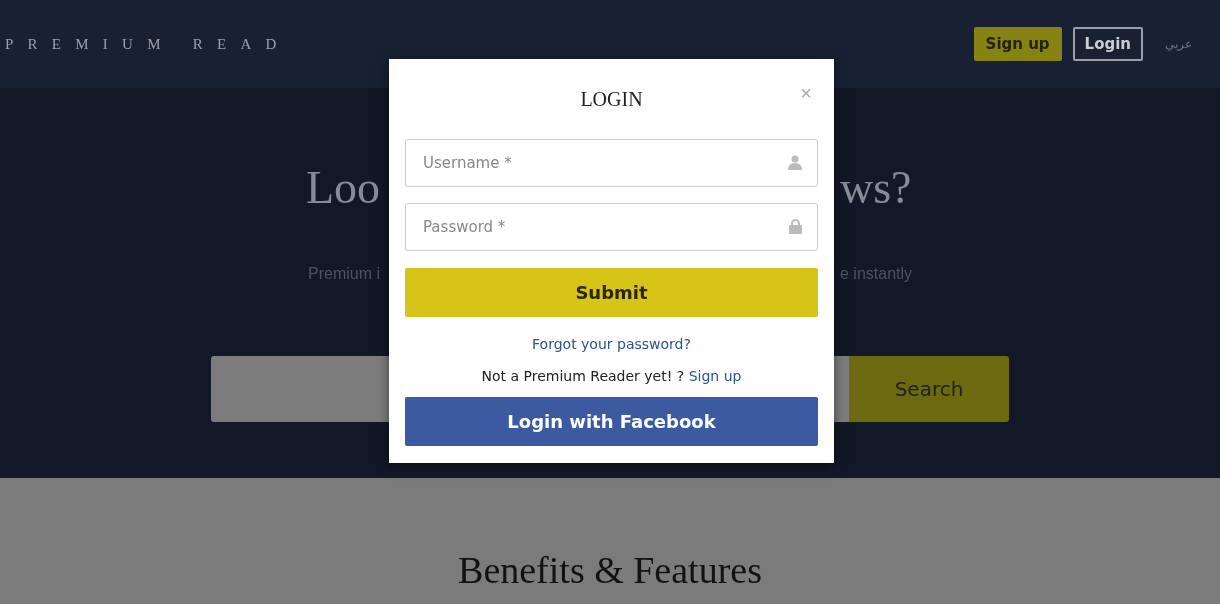 This screenshot has width=1220, height=604. I want to click on sign-up-button: Sign up, so click(1017, 44).